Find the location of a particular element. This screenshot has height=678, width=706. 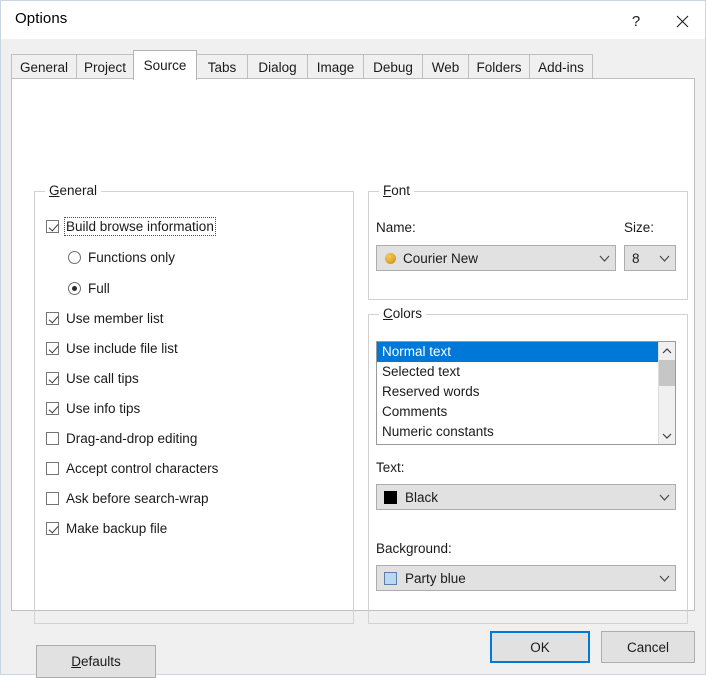

font-size-value: 8 is located at coordinates (636, 258).